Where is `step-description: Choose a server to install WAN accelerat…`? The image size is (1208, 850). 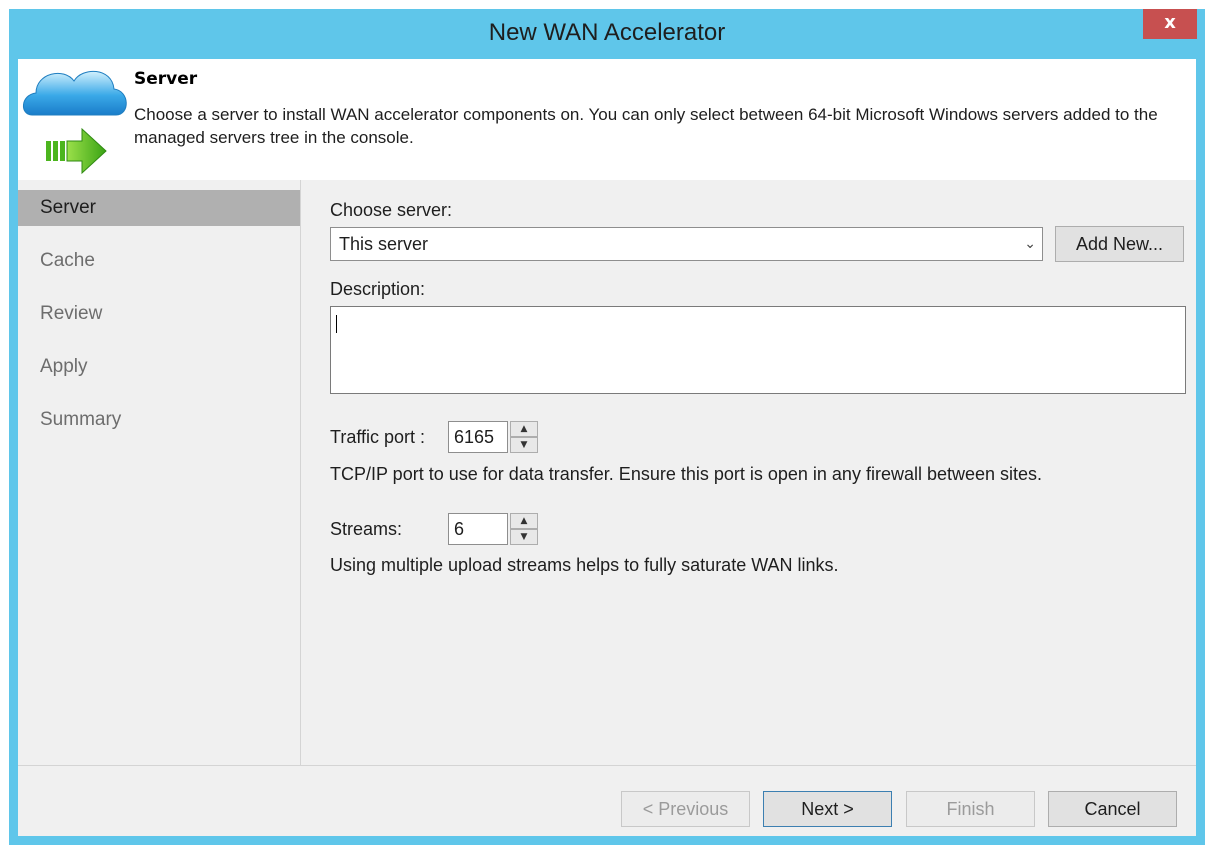 step-description: Choose a server to install WAN accelerat… is located at coordinates (646, 126).